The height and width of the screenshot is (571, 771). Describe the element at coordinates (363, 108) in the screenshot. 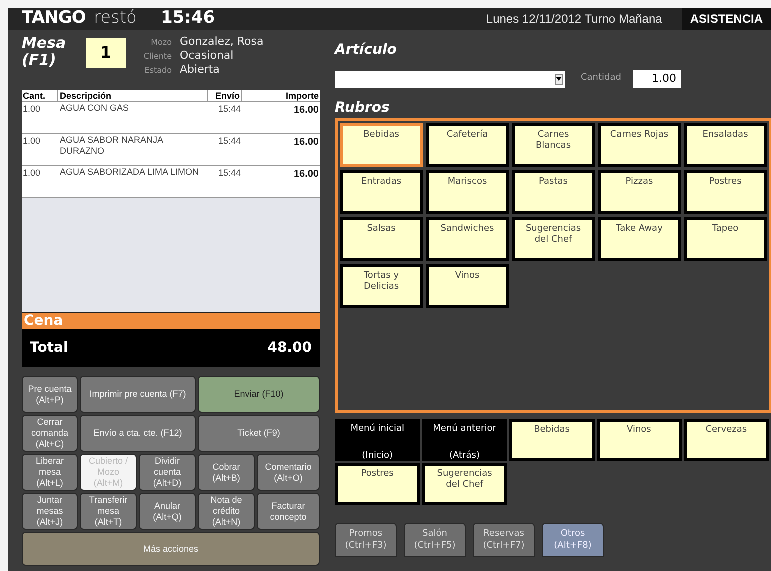

I see `section-title: Rubros` at that location.